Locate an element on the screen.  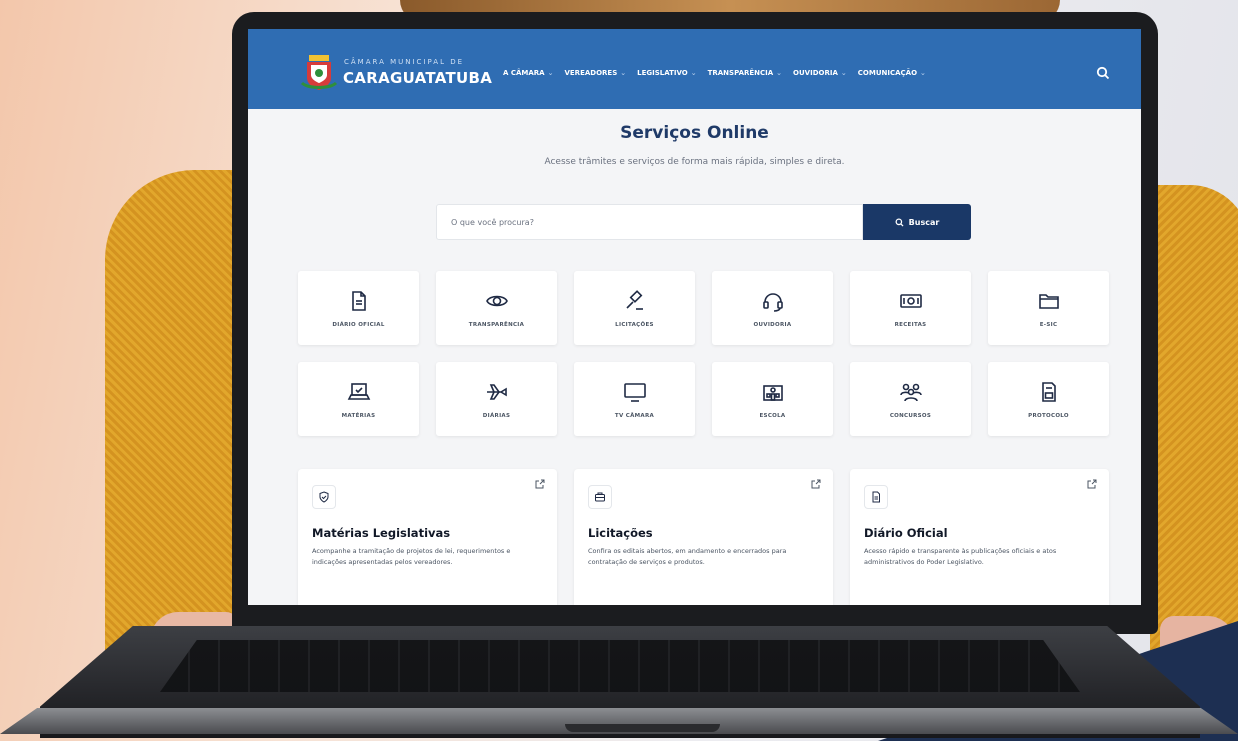
tile-diarias: DIÁRIAS is located at coordinates (496, 399).